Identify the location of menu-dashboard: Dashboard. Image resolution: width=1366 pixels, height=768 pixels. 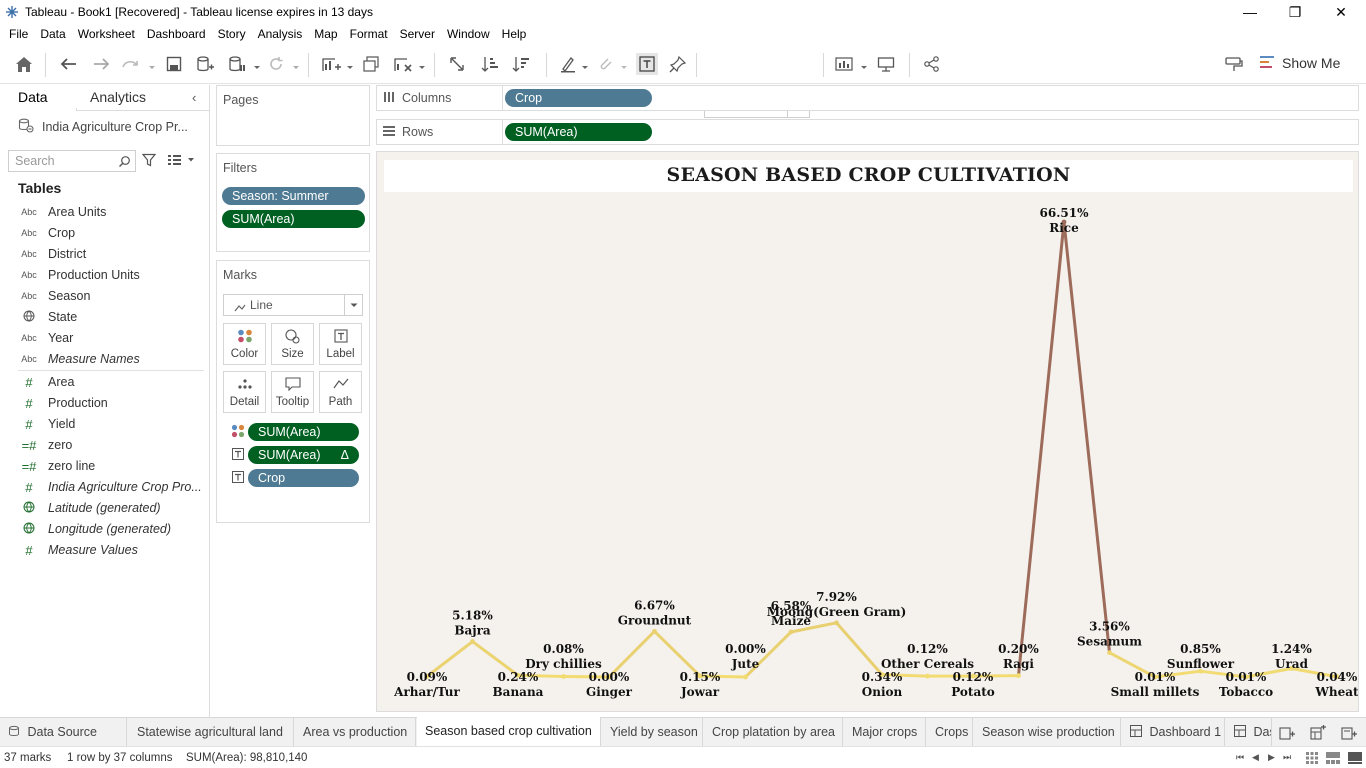
(176, 34).